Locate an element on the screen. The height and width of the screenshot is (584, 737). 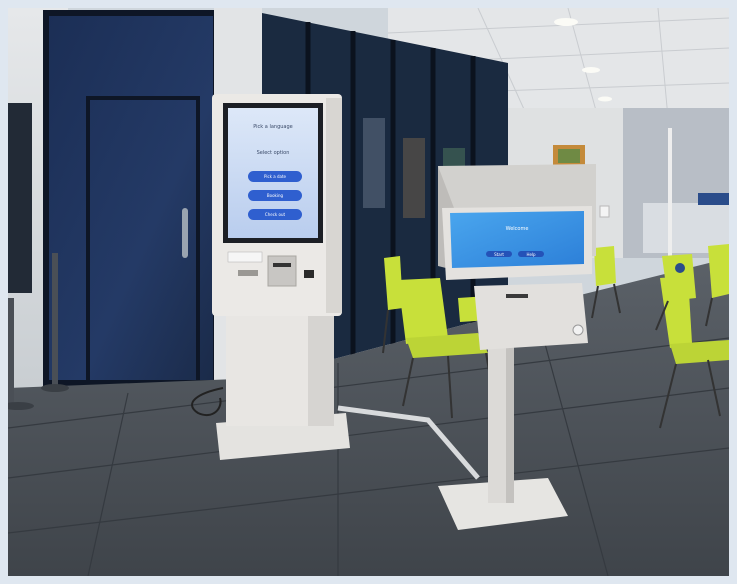
kiosk-left-pedestal-shade is located at coordinates (321, 367).